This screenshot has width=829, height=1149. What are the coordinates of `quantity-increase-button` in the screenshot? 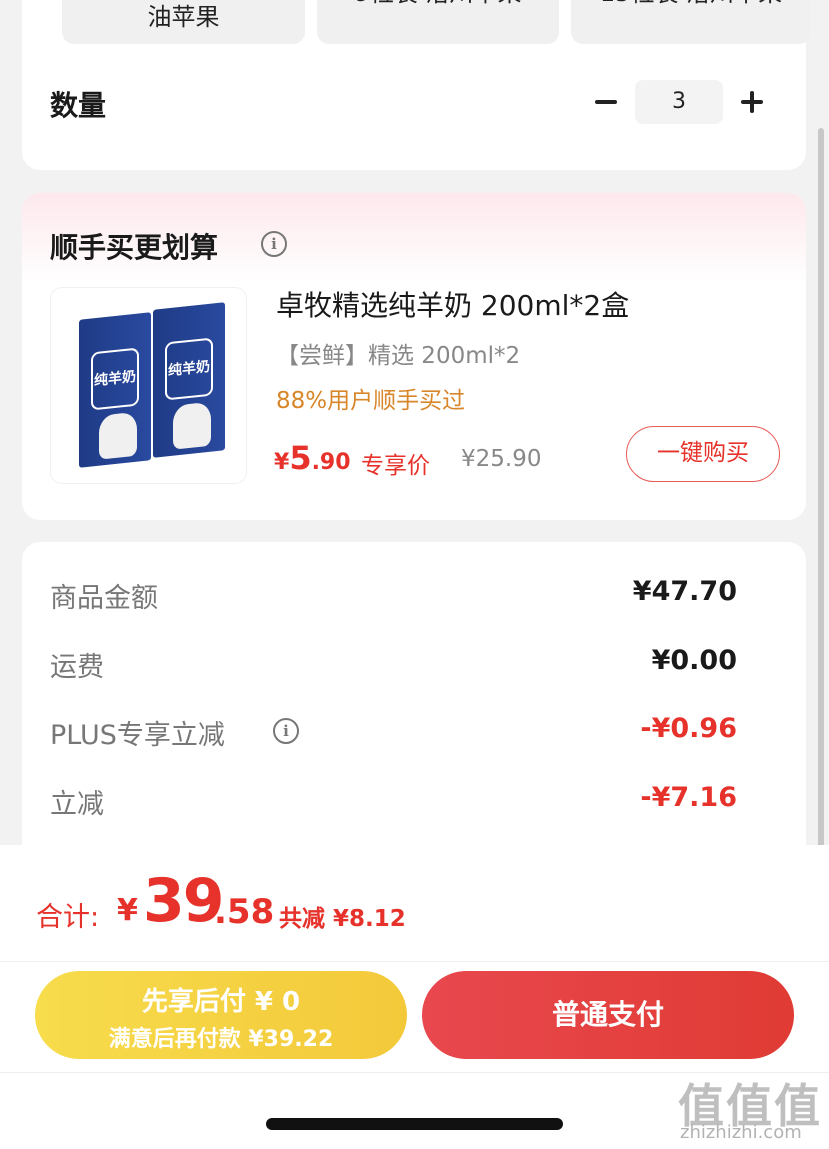 It's located at (752, 102).